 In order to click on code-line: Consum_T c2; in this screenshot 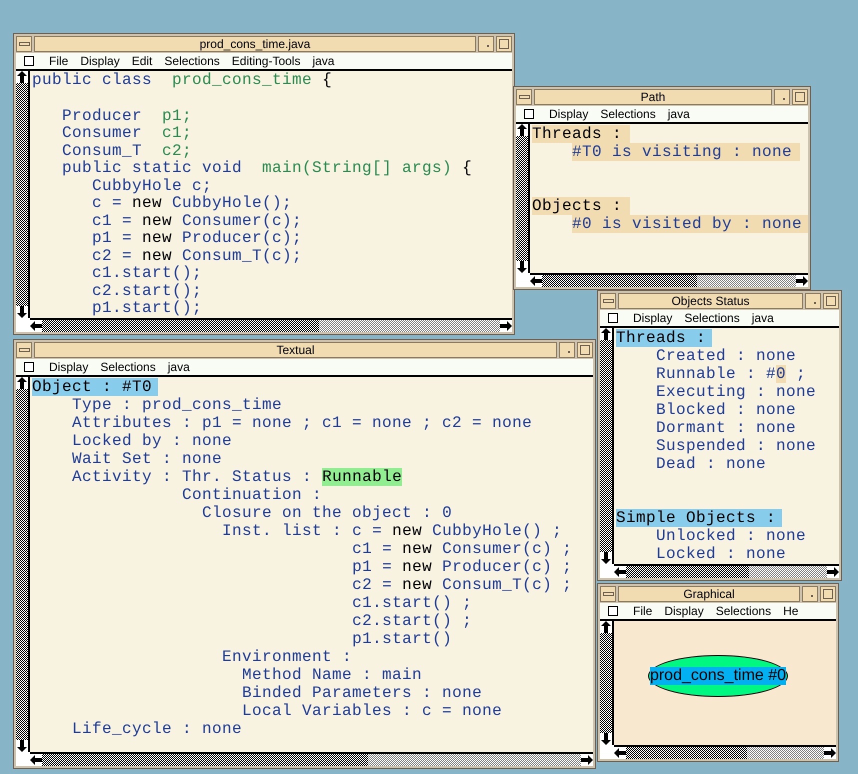, I will do `click(127, 151)`.